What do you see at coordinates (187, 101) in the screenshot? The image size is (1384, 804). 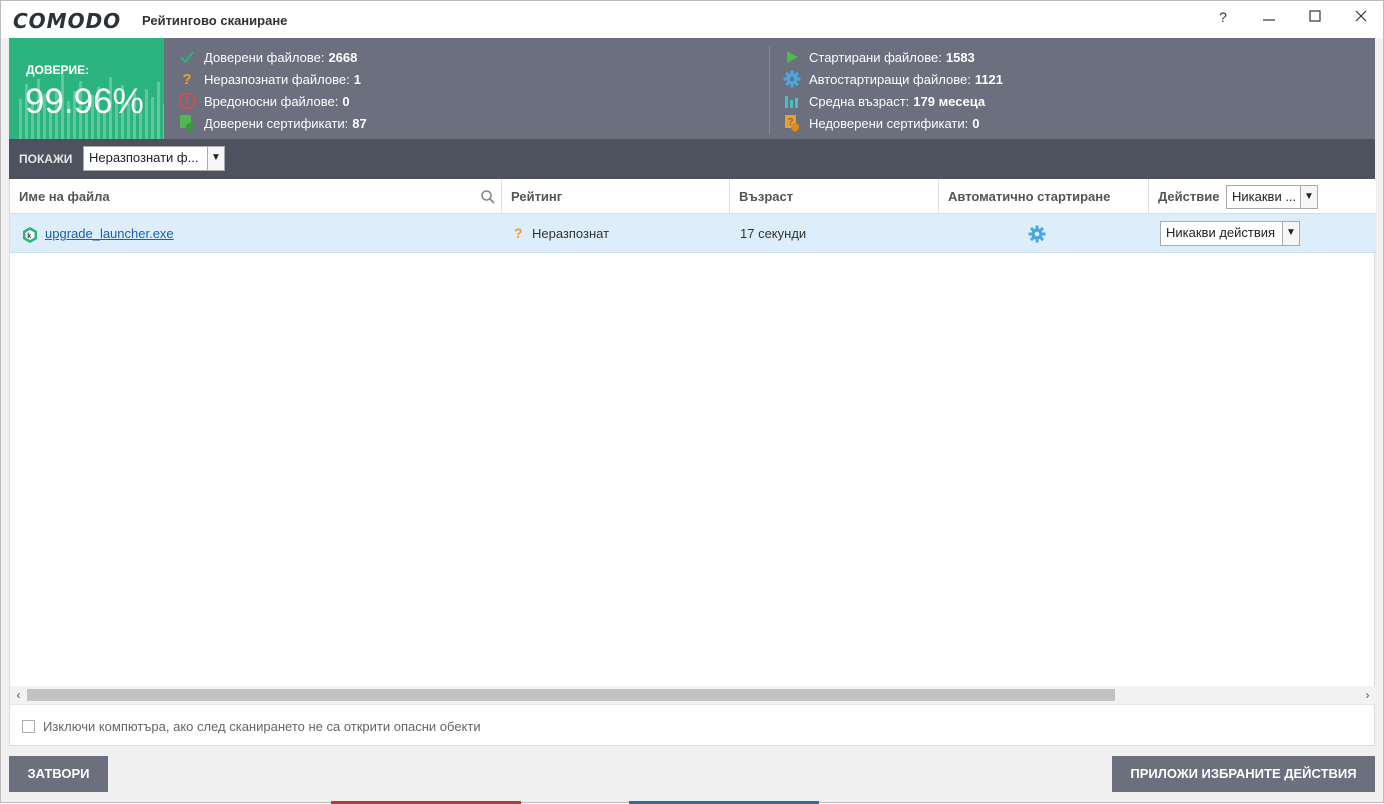 I see `alert-icon` at bounding box center [187, 101].